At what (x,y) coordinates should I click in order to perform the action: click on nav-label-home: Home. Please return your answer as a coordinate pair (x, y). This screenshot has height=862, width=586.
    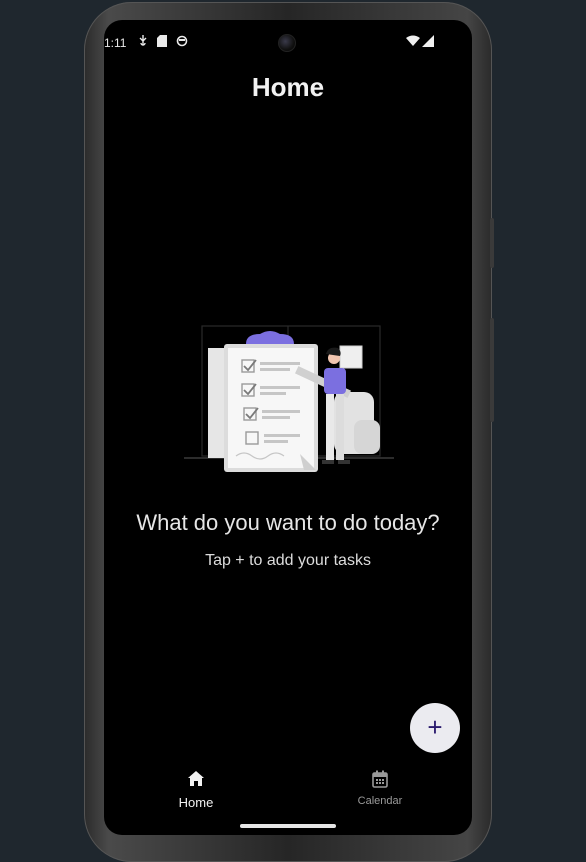
    Looking at the image, I should click on (196, 802).